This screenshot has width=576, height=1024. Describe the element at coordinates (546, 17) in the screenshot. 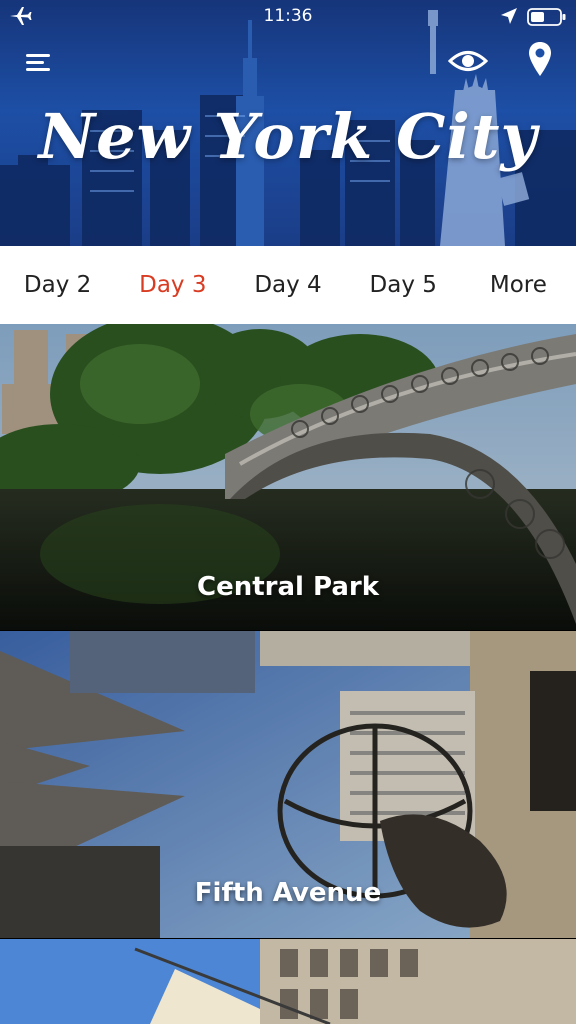

I see `battery-icon` at that location.